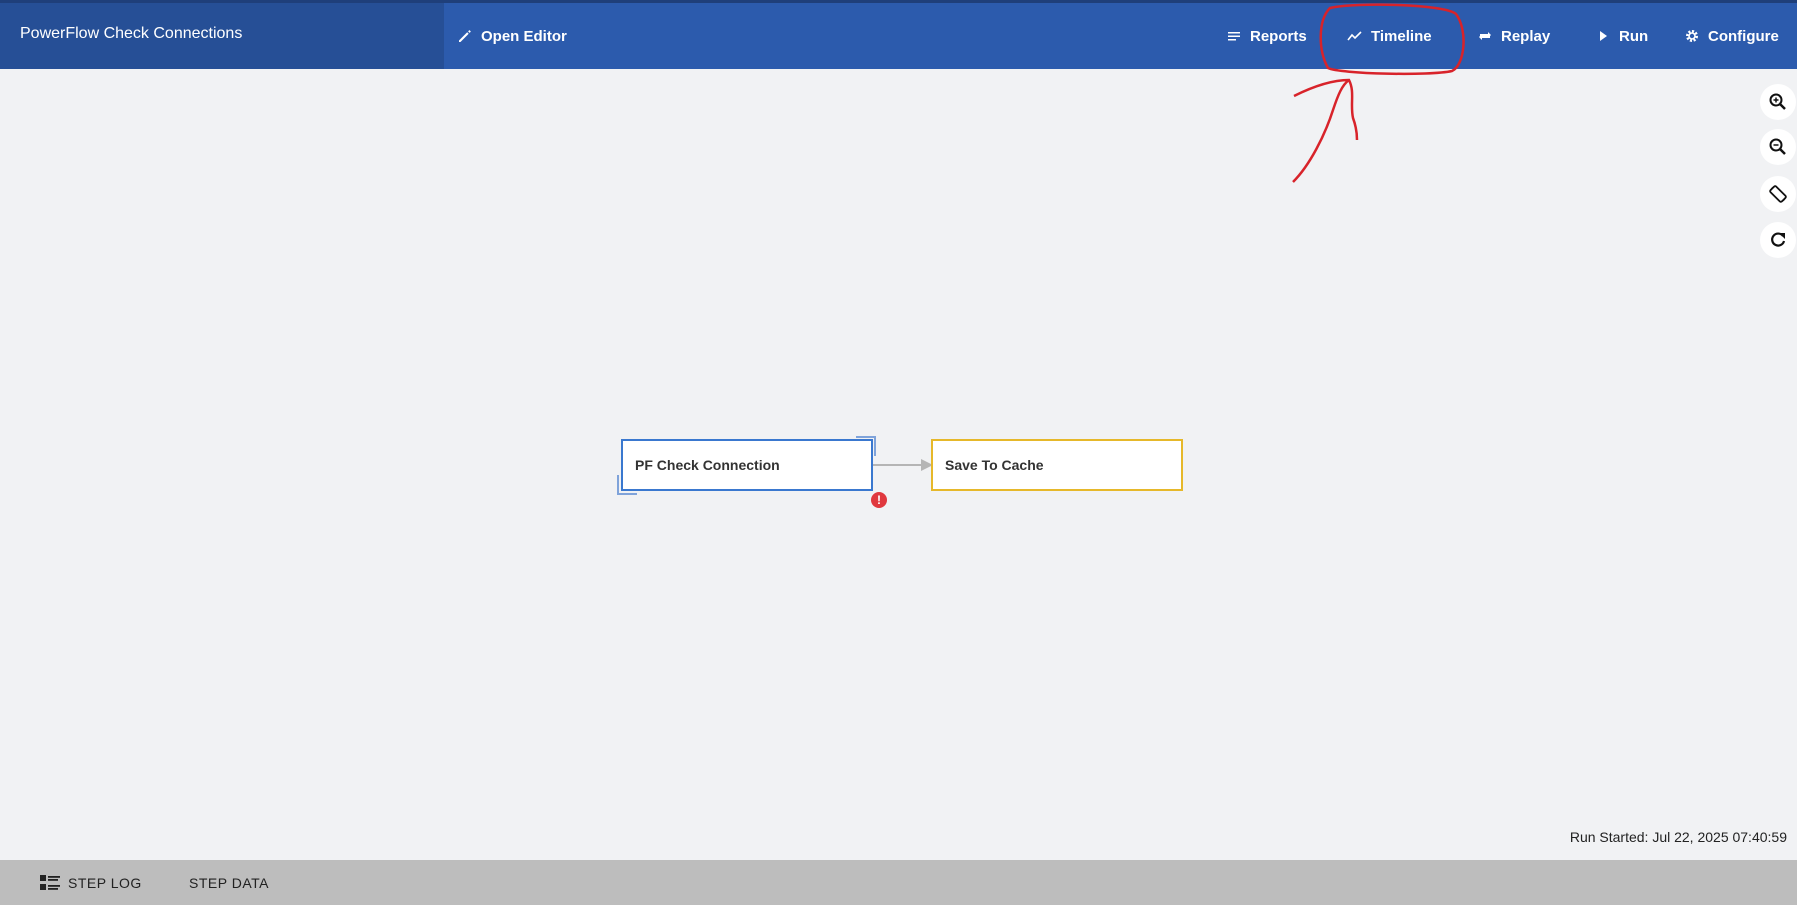  Describe the element at coordinates (1526, 36) in the screenshot. I see `replay-label: Replay` at that location.